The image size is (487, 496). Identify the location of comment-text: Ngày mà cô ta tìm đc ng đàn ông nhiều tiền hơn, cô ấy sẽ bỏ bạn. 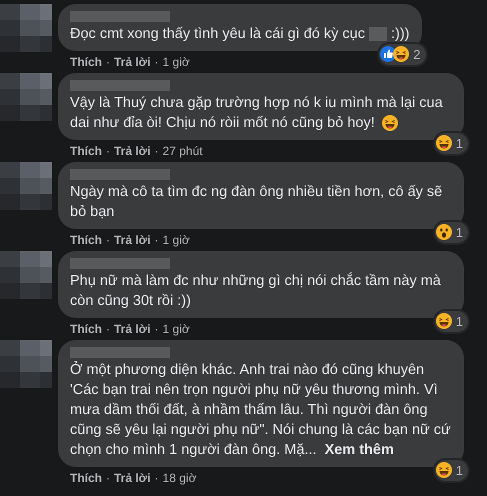
(257, 202).